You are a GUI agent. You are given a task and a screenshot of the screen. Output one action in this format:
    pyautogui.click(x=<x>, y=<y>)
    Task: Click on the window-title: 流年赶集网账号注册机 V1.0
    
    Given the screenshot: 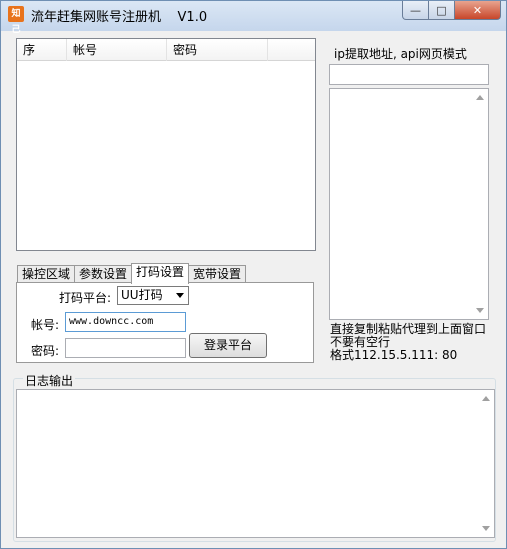 What is the action you would take?
    pyautogui.click(x=119, y=17)
    